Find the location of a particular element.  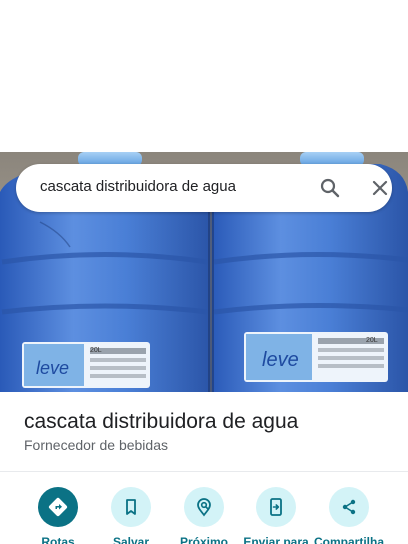

share-button: Compartilha is located at coordinates (349, 515).